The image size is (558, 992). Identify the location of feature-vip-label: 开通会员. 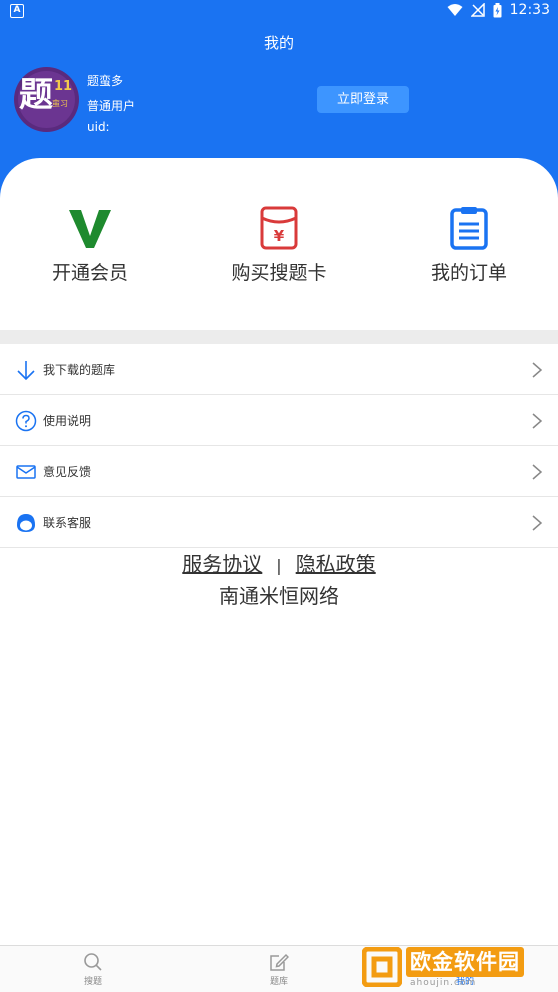
(89, 273).